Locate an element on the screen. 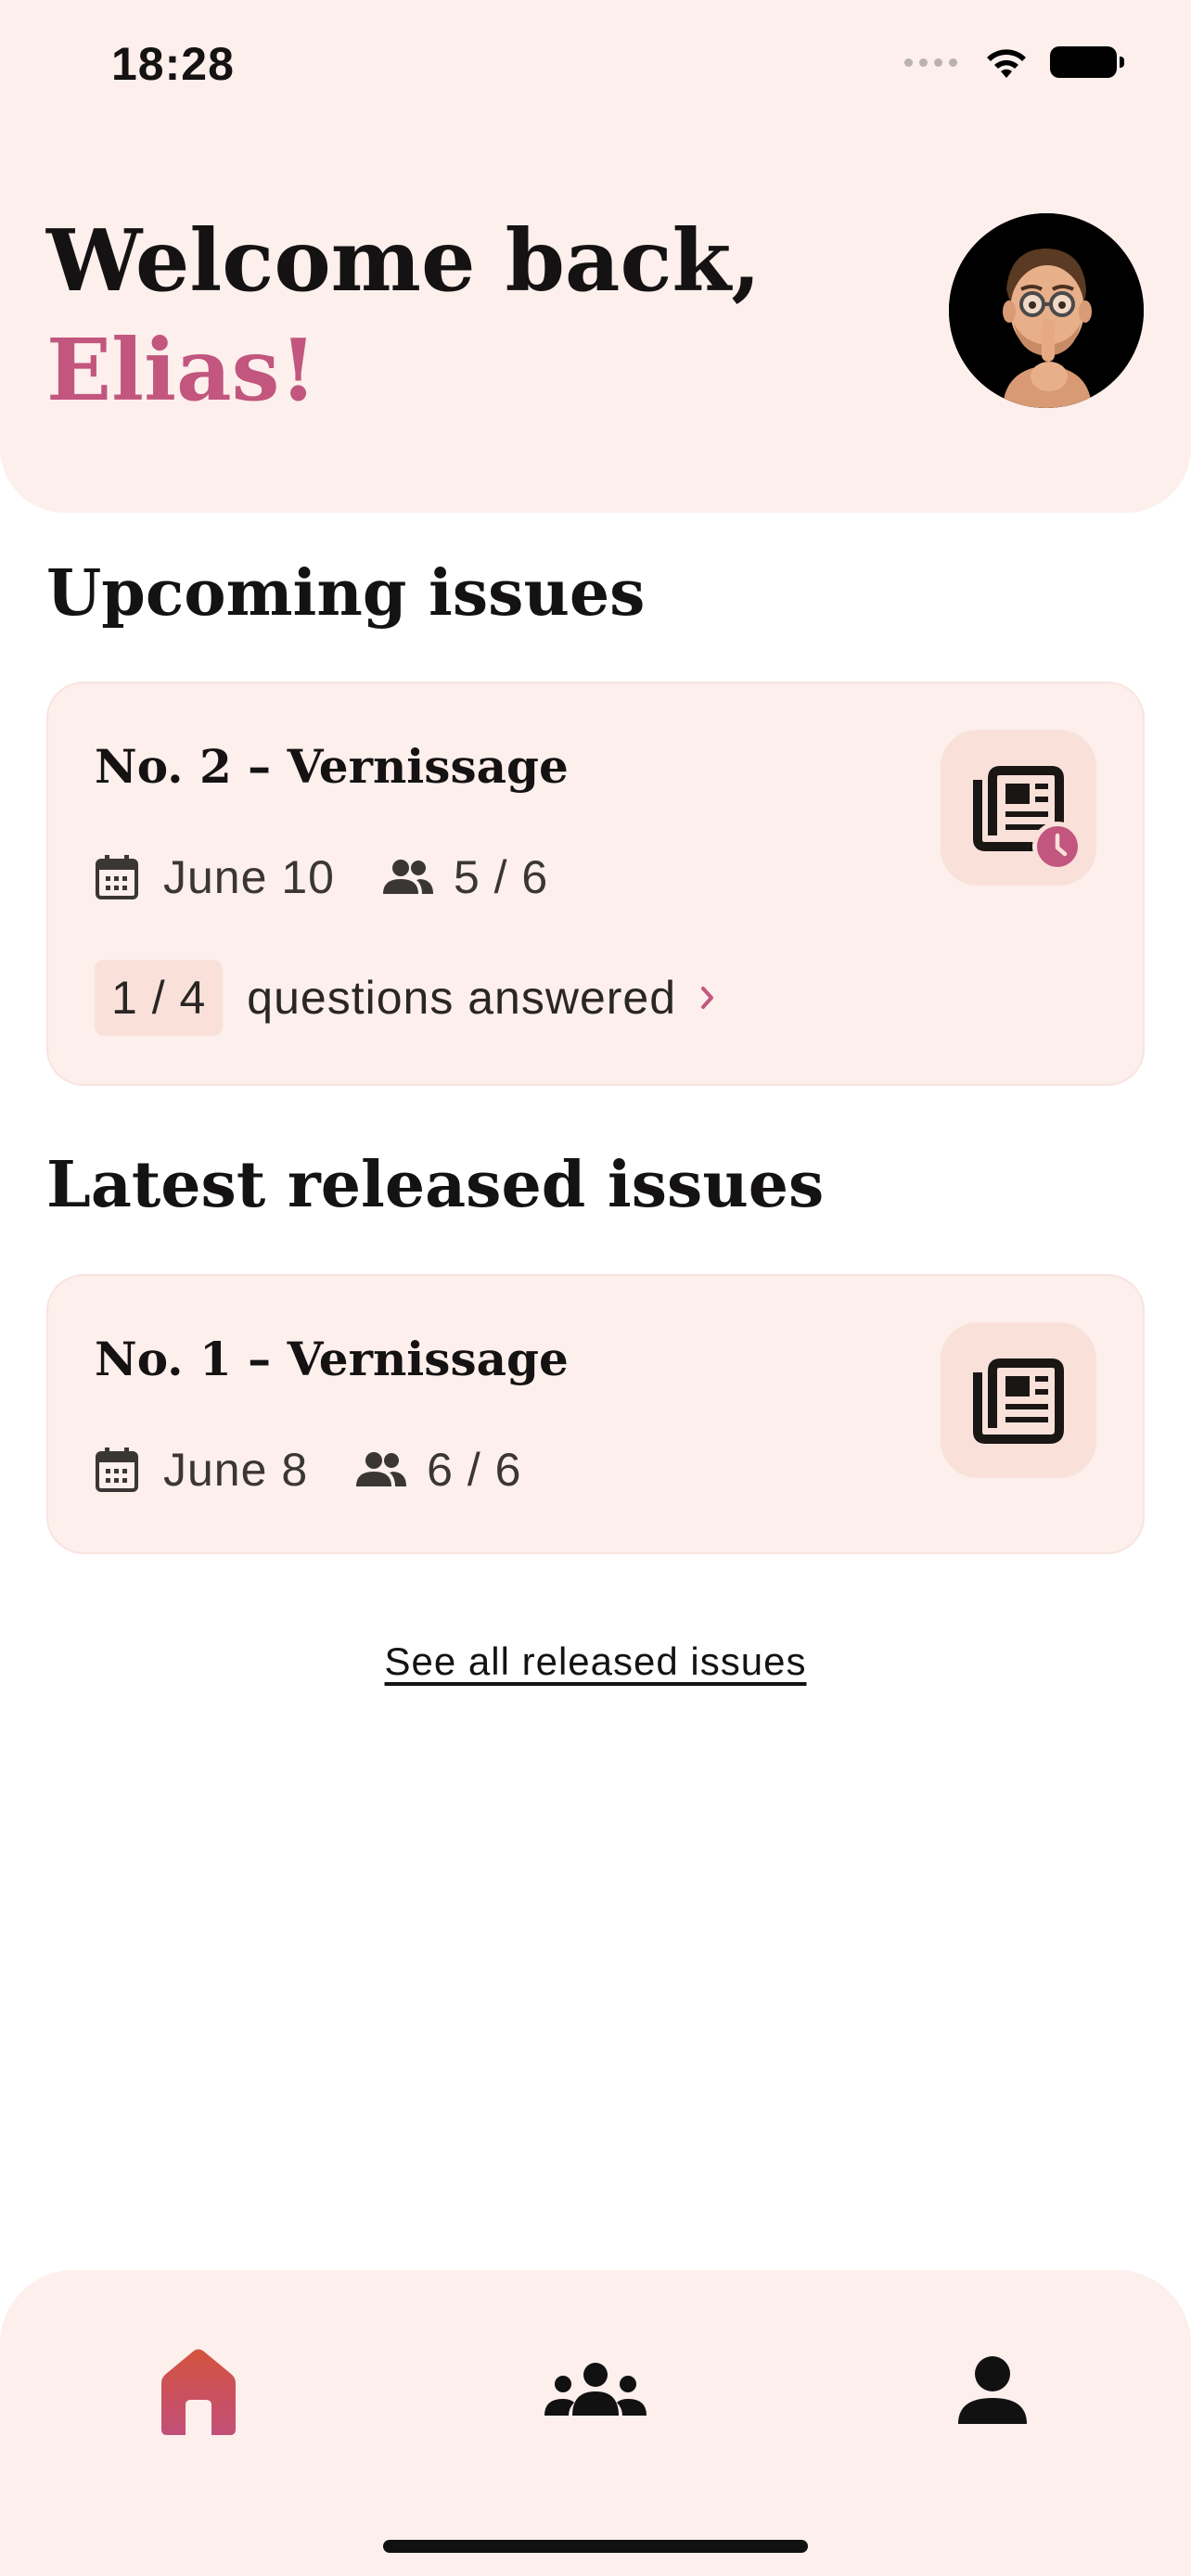 This screenshot has height=2576, width=1191. status-time: 18:28 is located at coordinates (173, 64).